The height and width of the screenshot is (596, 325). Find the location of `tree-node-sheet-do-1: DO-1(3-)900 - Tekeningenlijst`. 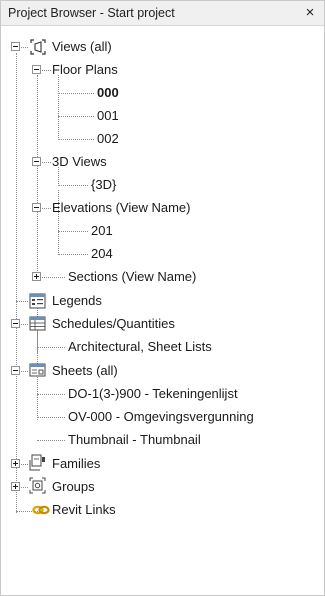

tree-node-sheet-do-1: DO-1(3-)900 - Tekeningenlijst is located at coordinates (153, 393).